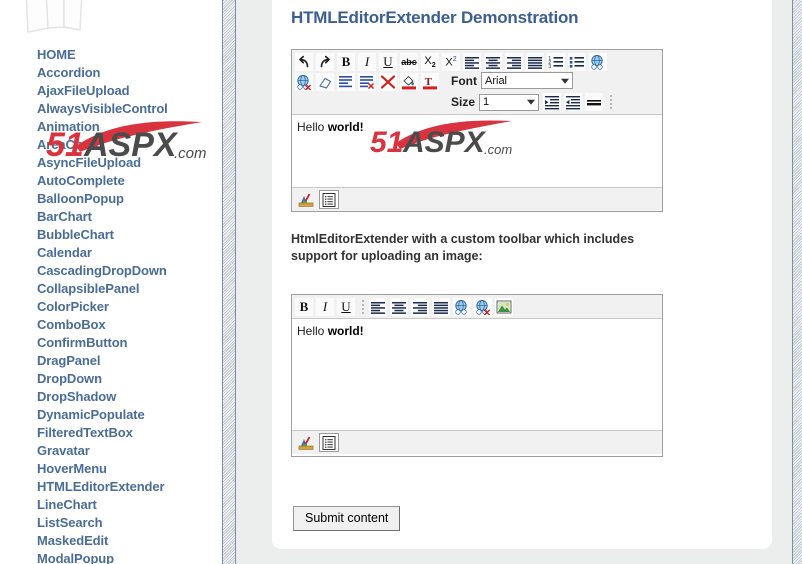  I want to click on svg-text: T, so click(429, 82).